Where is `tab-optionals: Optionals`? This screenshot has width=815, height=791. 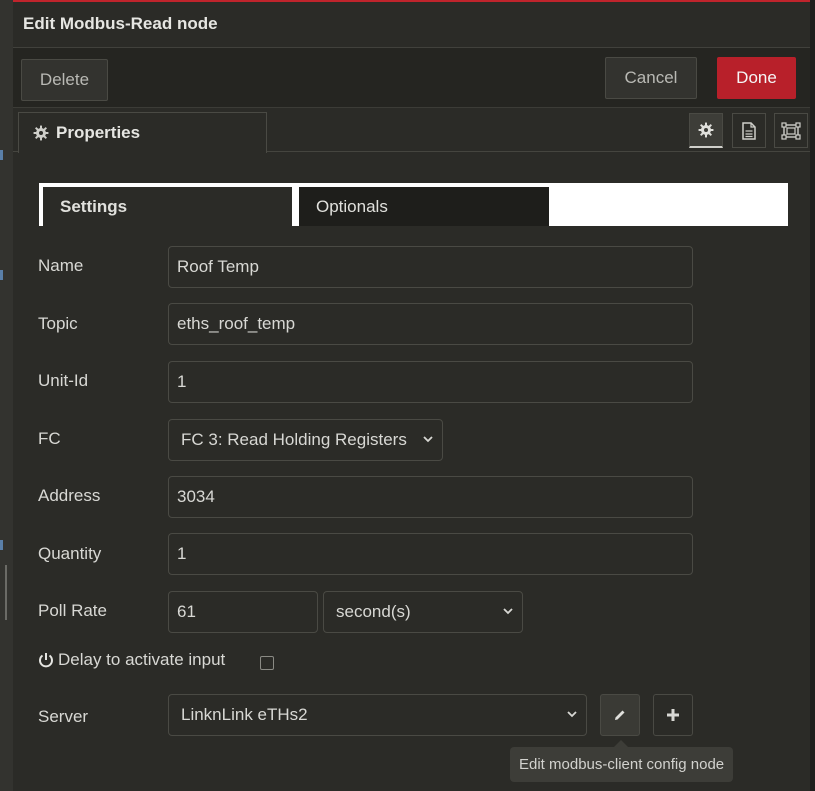
tab-optionals: Optionals is located at coordinates (424, 206).